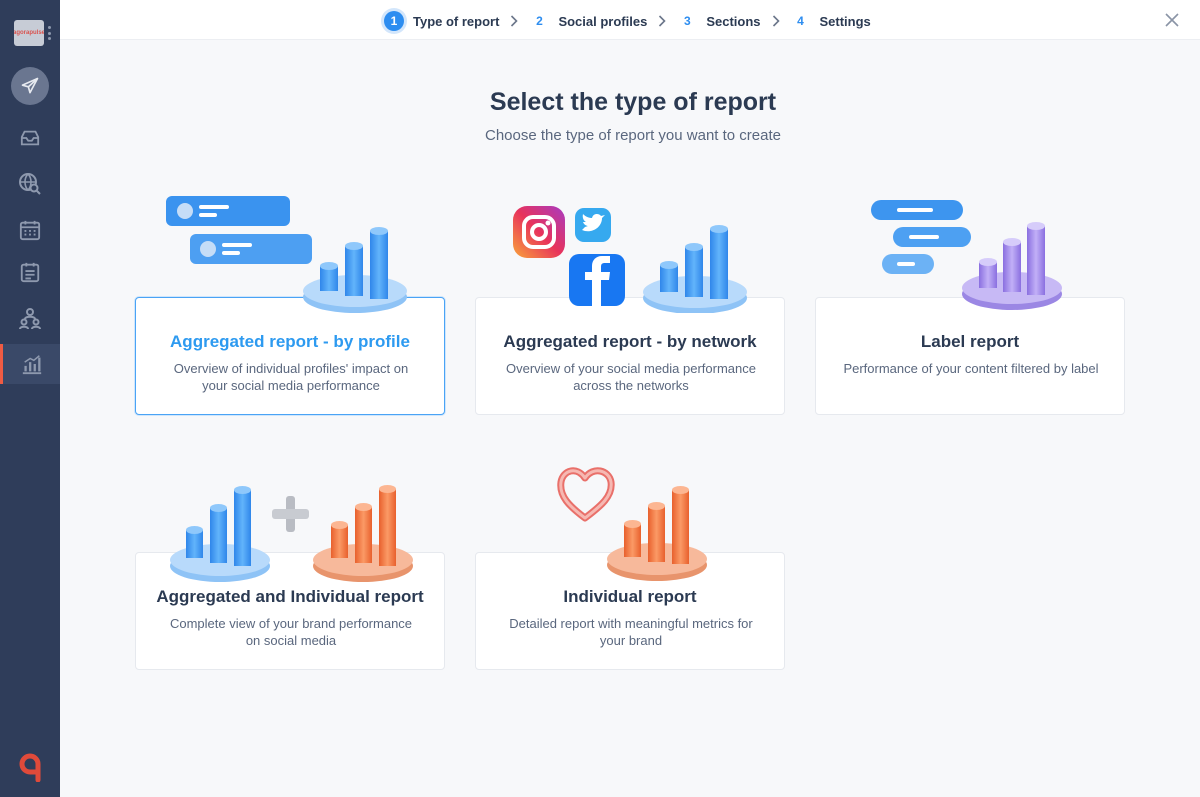 The height and width of the screenshot is (797, 1200). What do you see at coordinates (687, 21) in the screenshot?
I see `step-number: 3` at bounding box center [687, 21].